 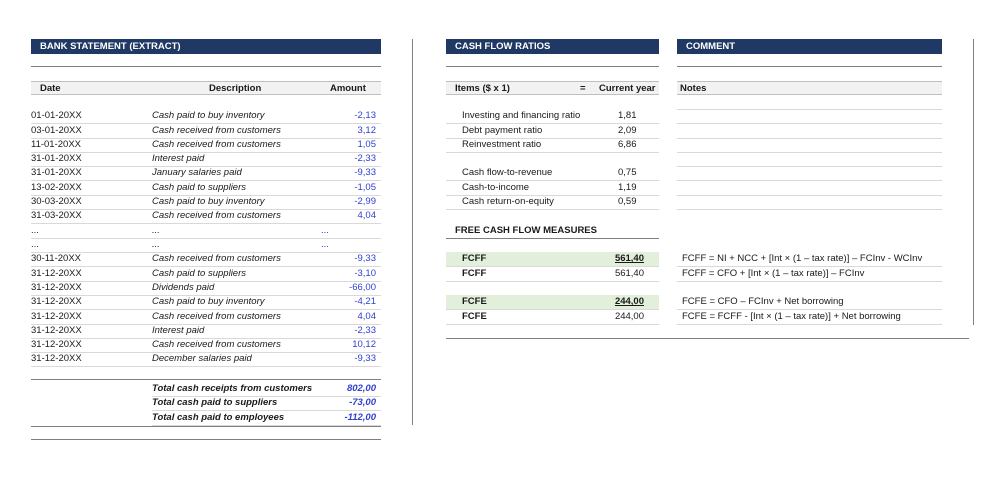 I want to click on col-amount: Amount, so click(x=348, y=88).